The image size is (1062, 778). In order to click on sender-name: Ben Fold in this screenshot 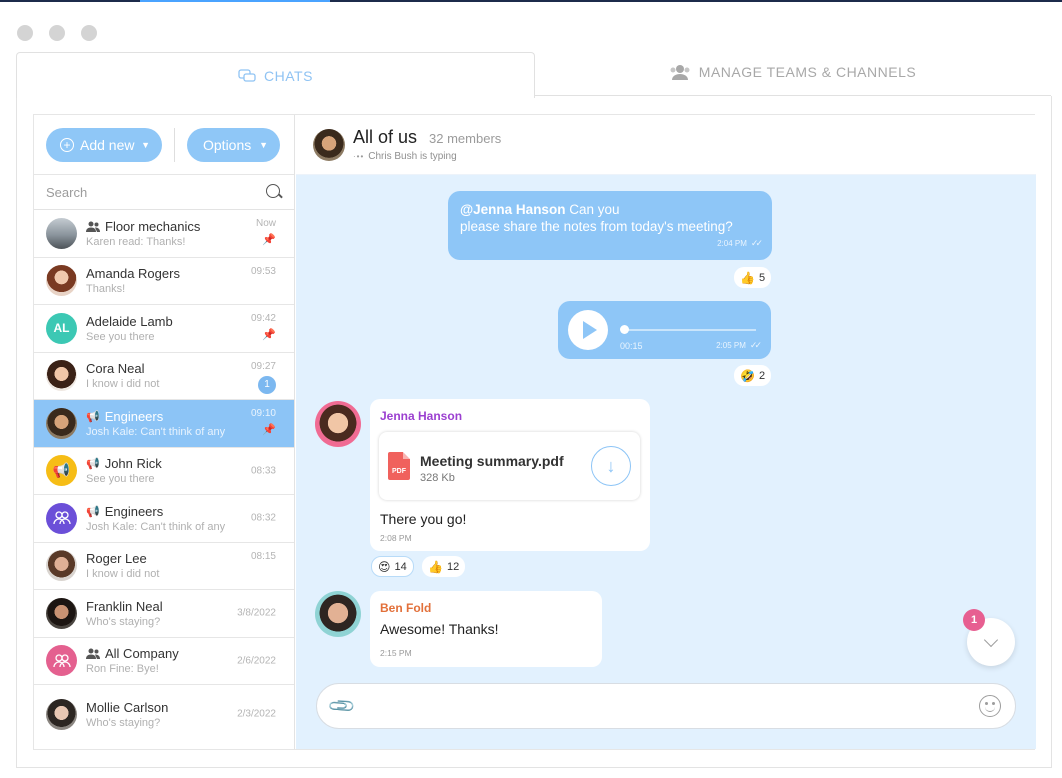, I will do `click(405, 608)`.